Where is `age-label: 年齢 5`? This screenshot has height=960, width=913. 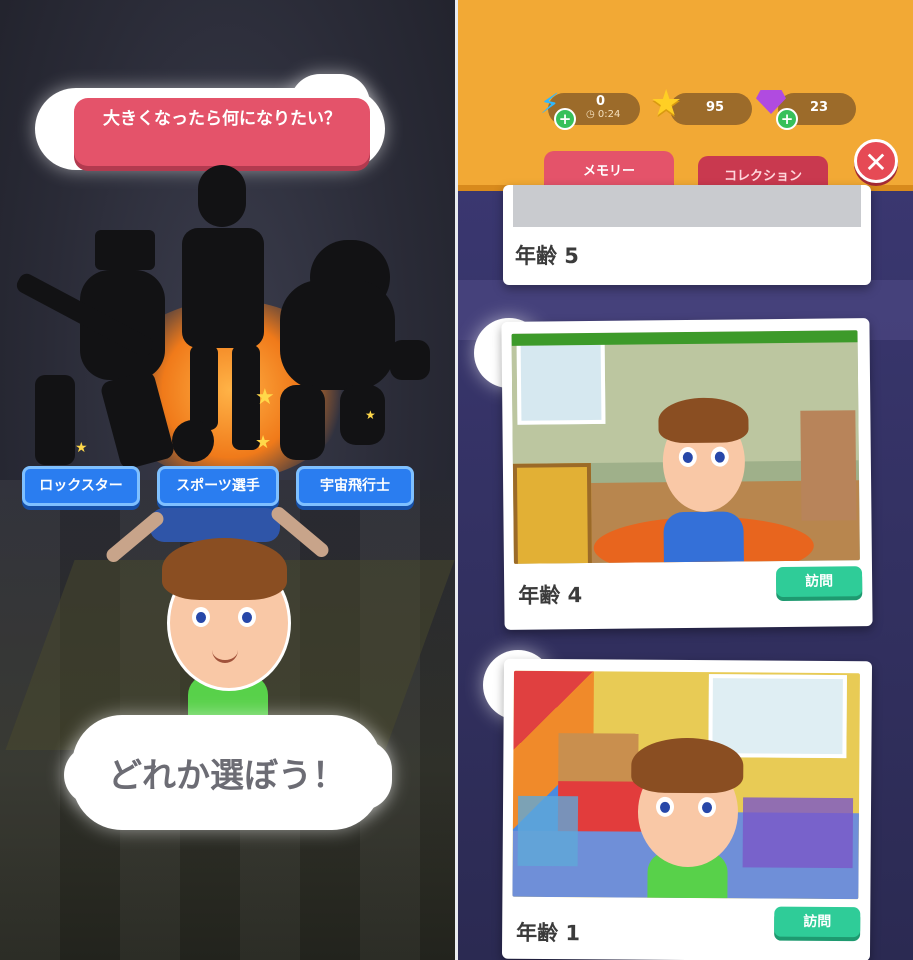
age-label: 年齢 5 is located at coordinates (547, 256).